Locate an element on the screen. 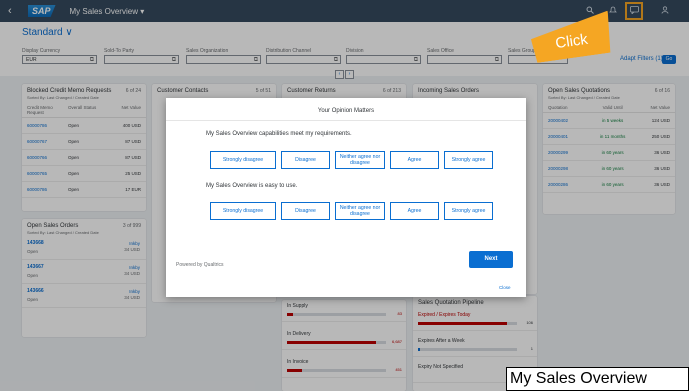  divider is located at coordinates (346, 120).